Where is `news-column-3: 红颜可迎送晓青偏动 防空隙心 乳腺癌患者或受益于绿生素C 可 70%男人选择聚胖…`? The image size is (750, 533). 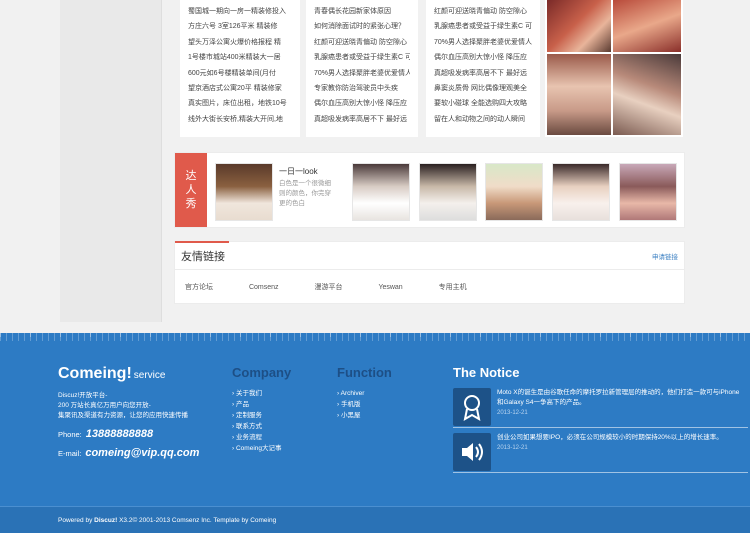
news-column-3: 红颜可迎送晓青偏动 防空隙心 乳腺癌患者或受益于绿生素C 可 70%男人选择聚胖… is located at coordinates (483, 68).